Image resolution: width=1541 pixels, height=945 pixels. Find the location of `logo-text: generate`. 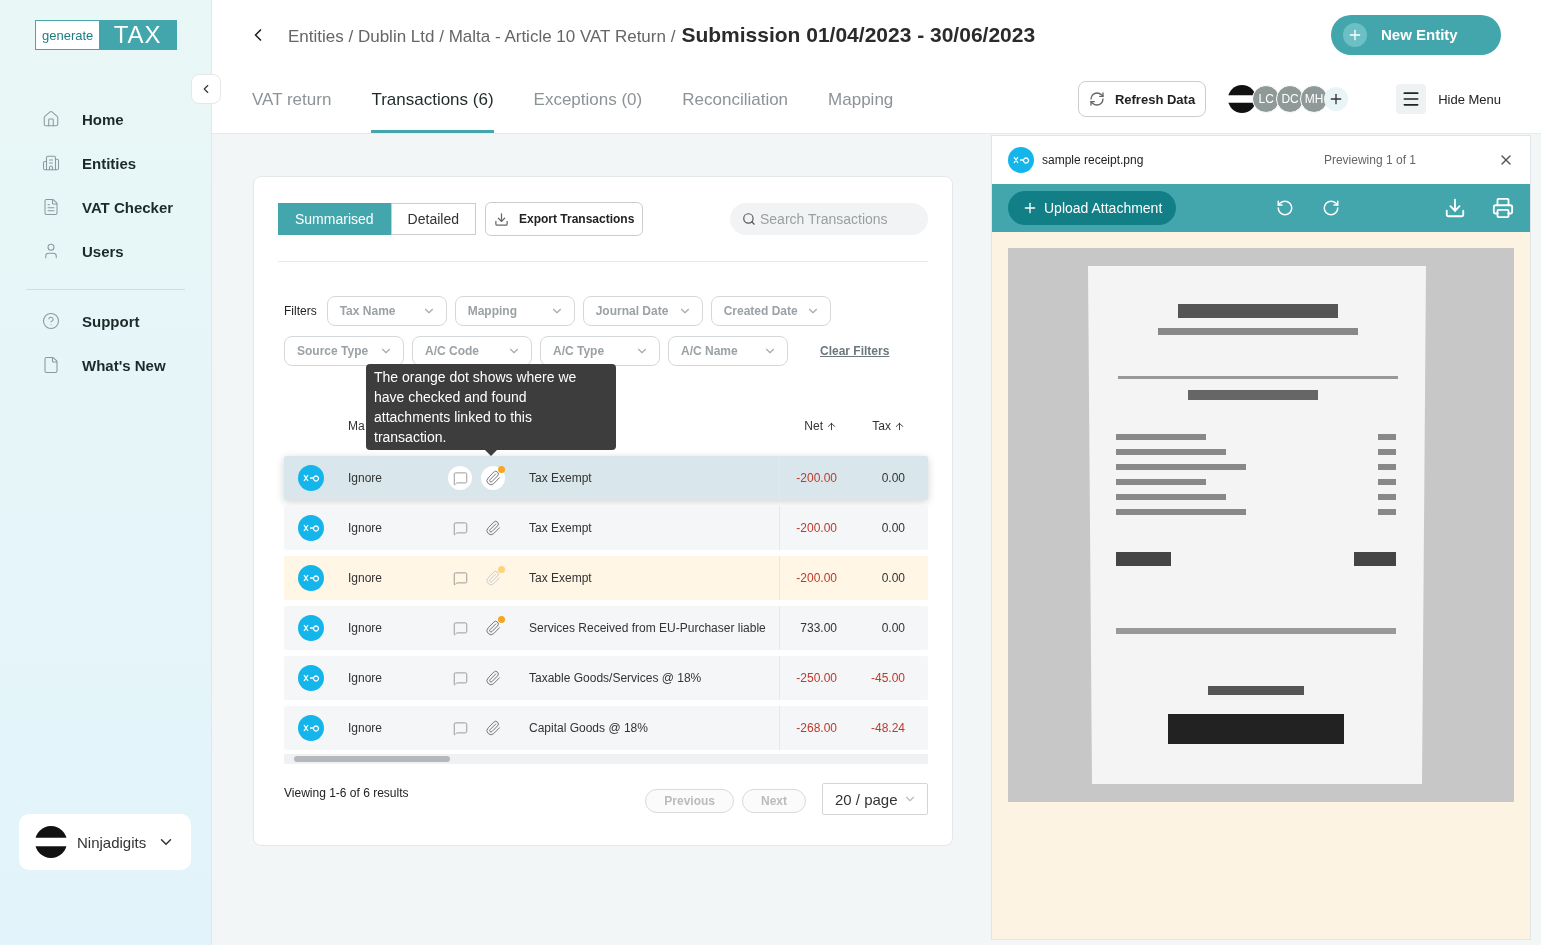

logo-text: generate is located at coordinates (68, 35).